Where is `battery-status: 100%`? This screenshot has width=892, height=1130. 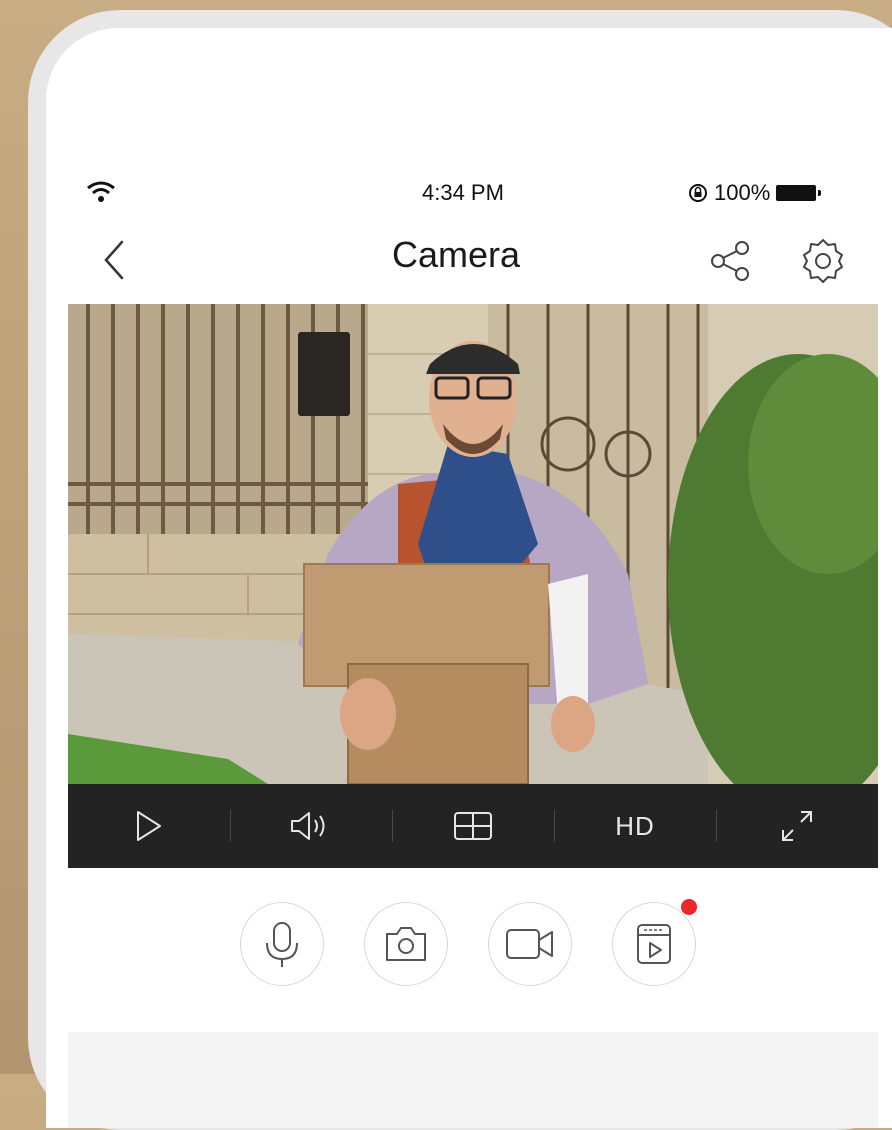 battery-status: 100% is located at coordinates (755, 193).